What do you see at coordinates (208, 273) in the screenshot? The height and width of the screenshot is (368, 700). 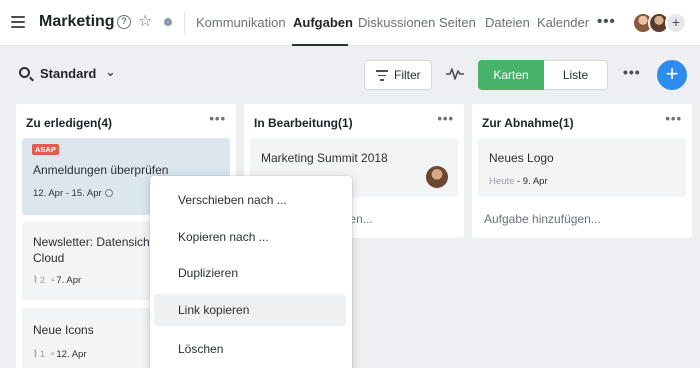 I see `menu-item-label: Duplizieren` at bounding box center [208, 273].